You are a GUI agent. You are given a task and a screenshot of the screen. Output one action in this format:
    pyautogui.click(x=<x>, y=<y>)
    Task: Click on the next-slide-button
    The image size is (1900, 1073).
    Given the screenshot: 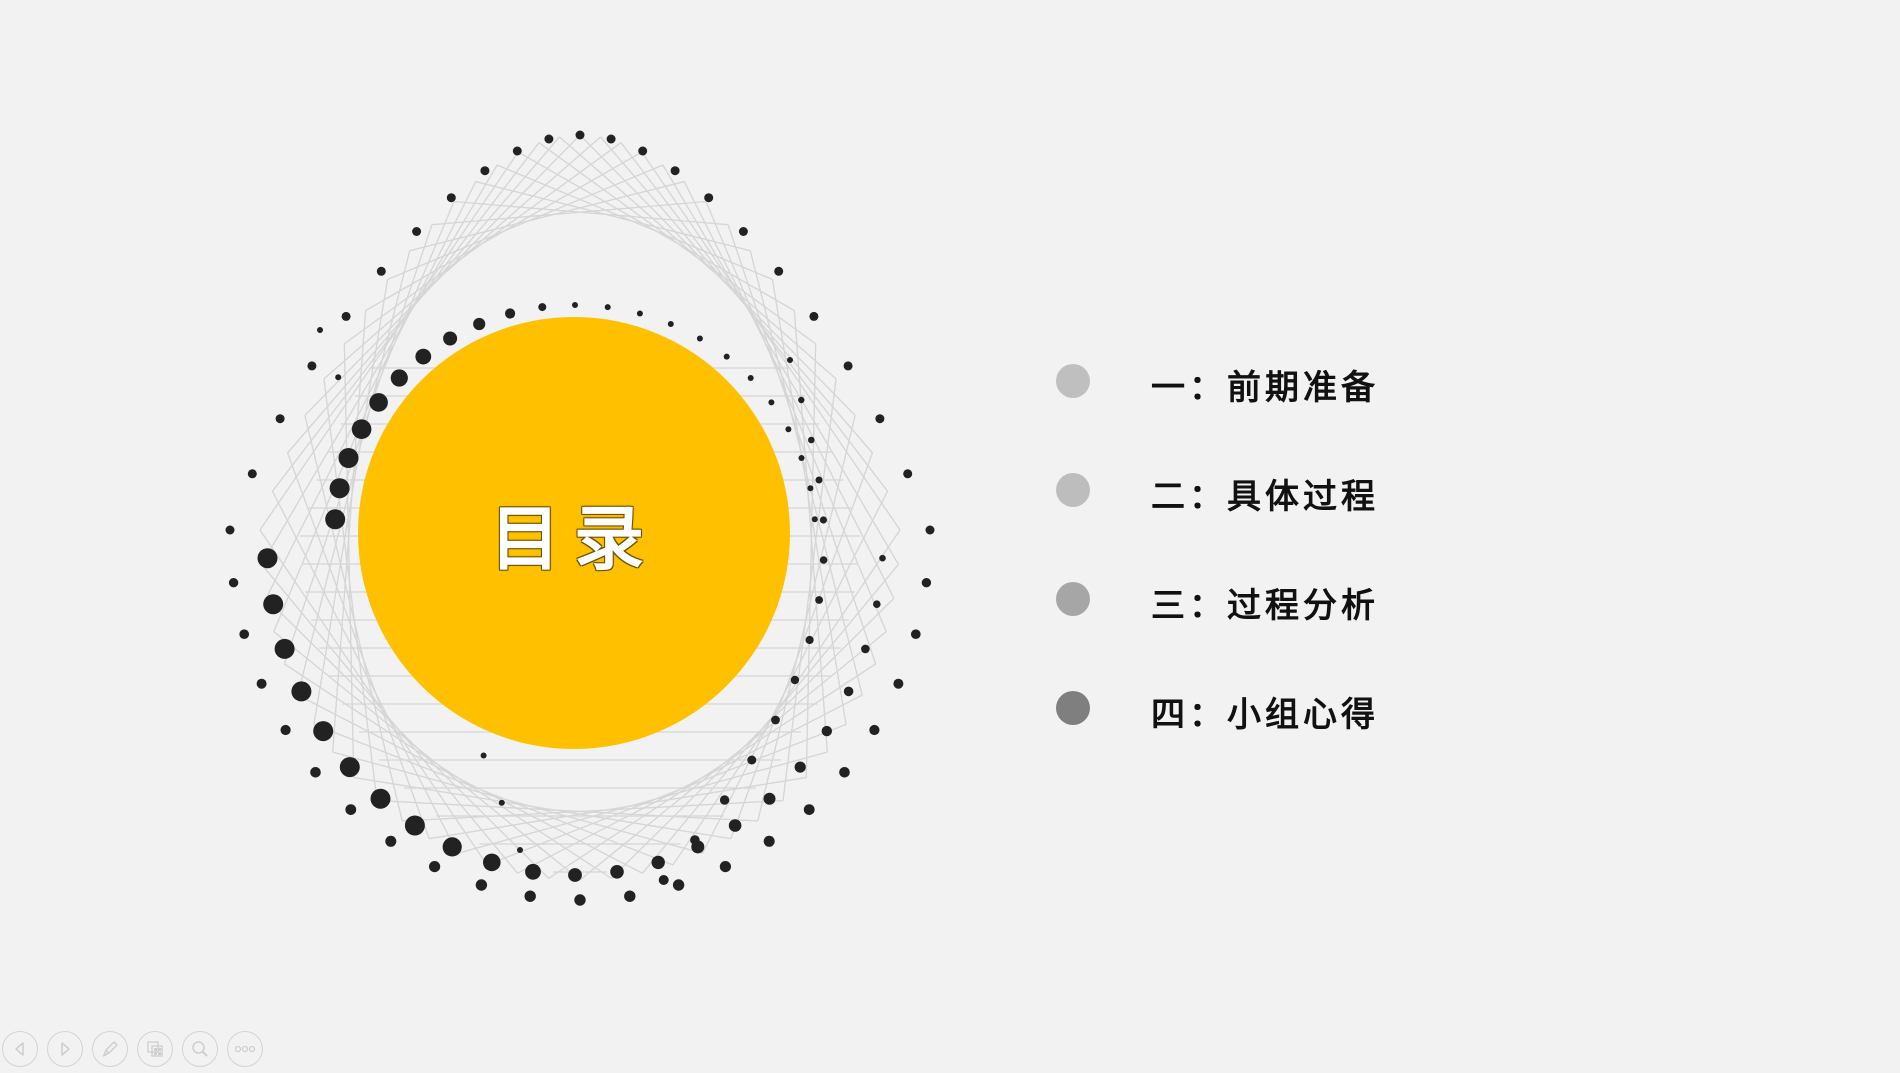 What is the action you would take?
    pyautogui.click(x=65, y=1049)
    